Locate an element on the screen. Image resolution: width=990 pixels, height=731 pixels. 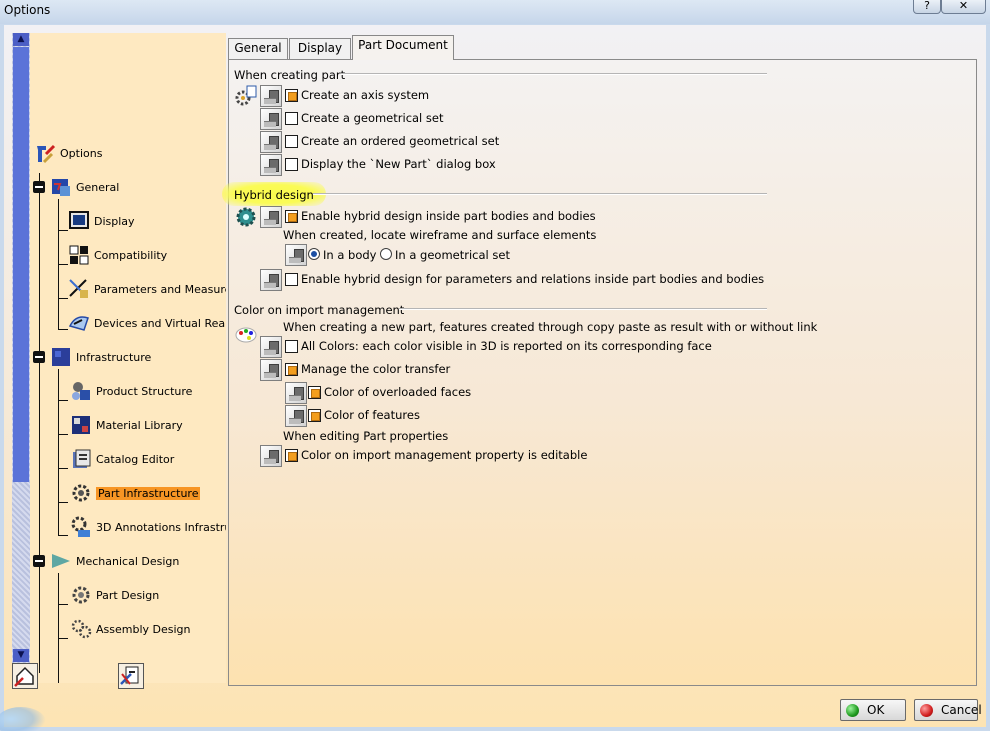
ok-button: OK is located at coordinates (873, 710).